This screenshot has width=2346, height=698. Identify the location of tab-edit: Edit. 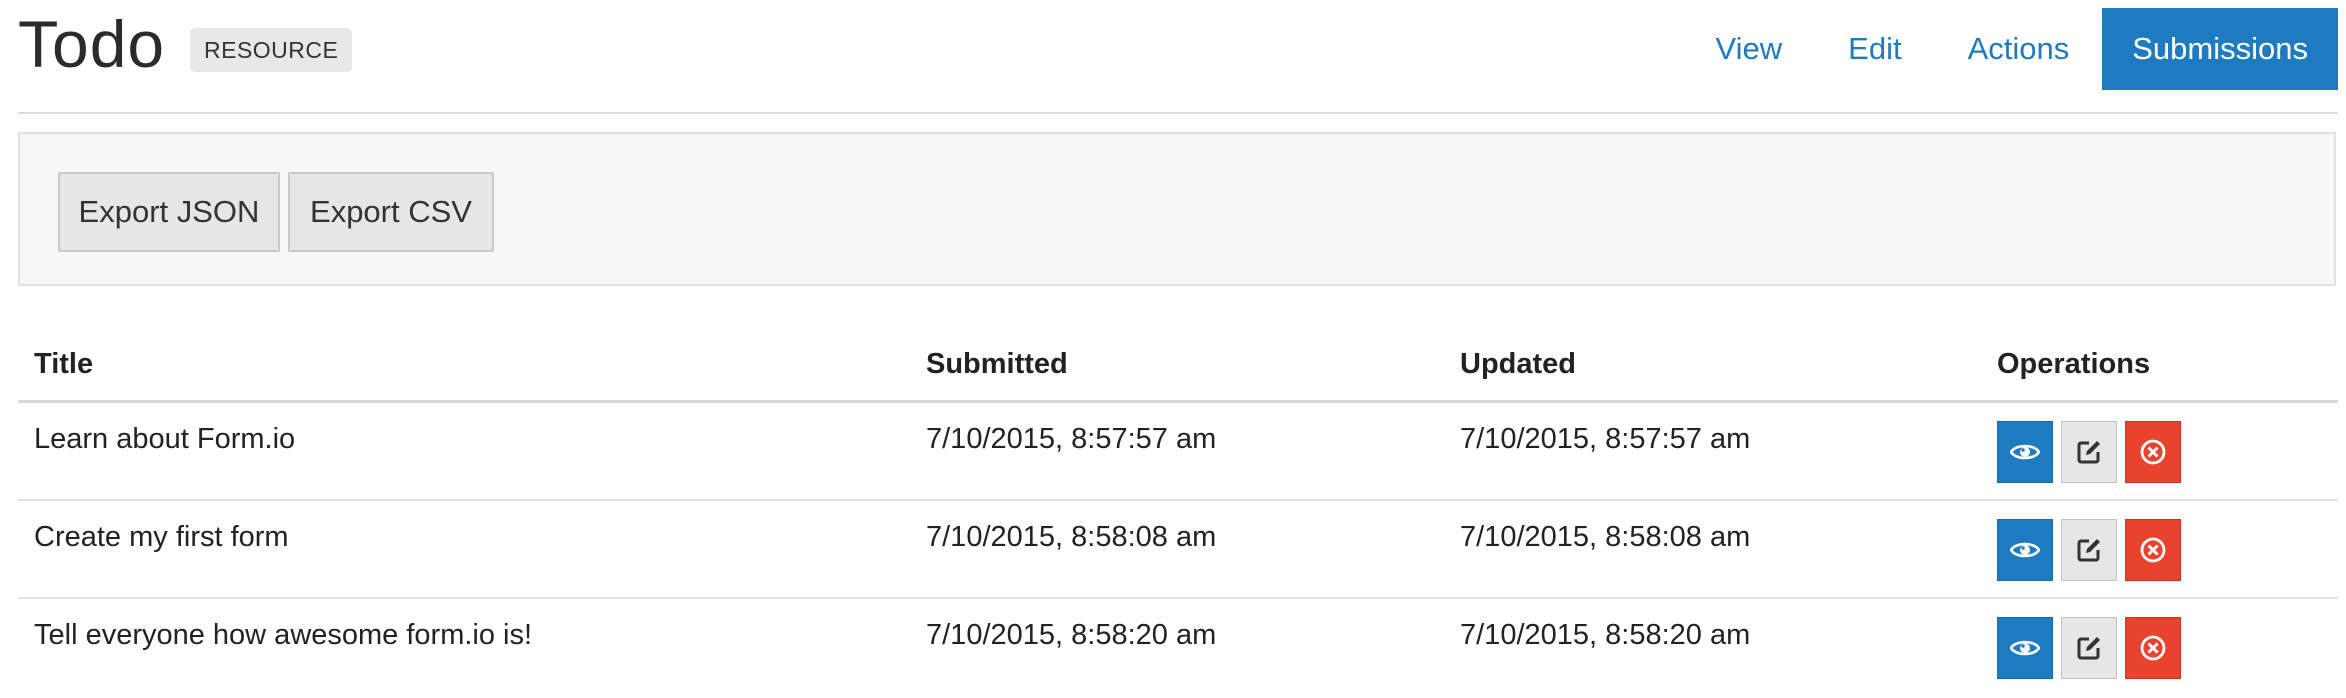
(1874, 49).